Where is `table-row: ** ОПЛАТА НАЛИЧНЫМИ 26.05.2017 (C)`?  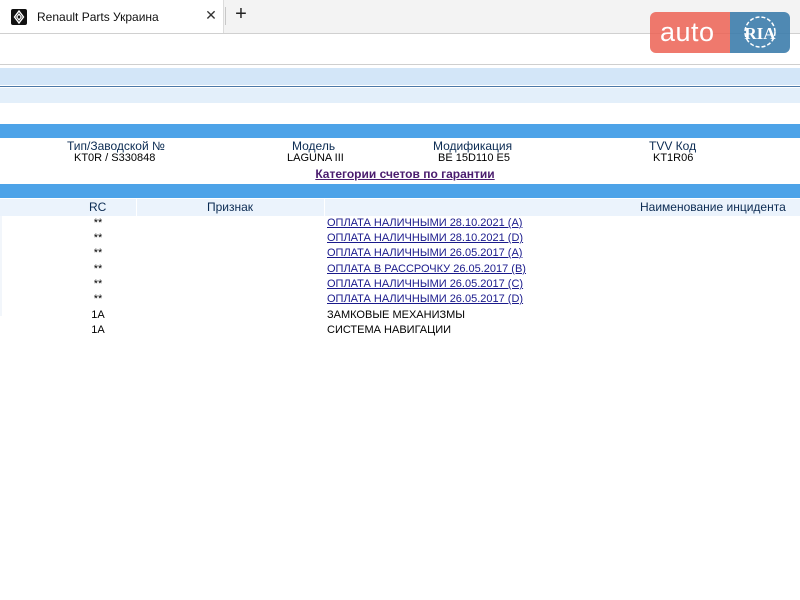 table-row: ** ОПЛАТА НАЛИЧНЫМИ 26.05.2017 (C) is located at coordinates (400, 285).